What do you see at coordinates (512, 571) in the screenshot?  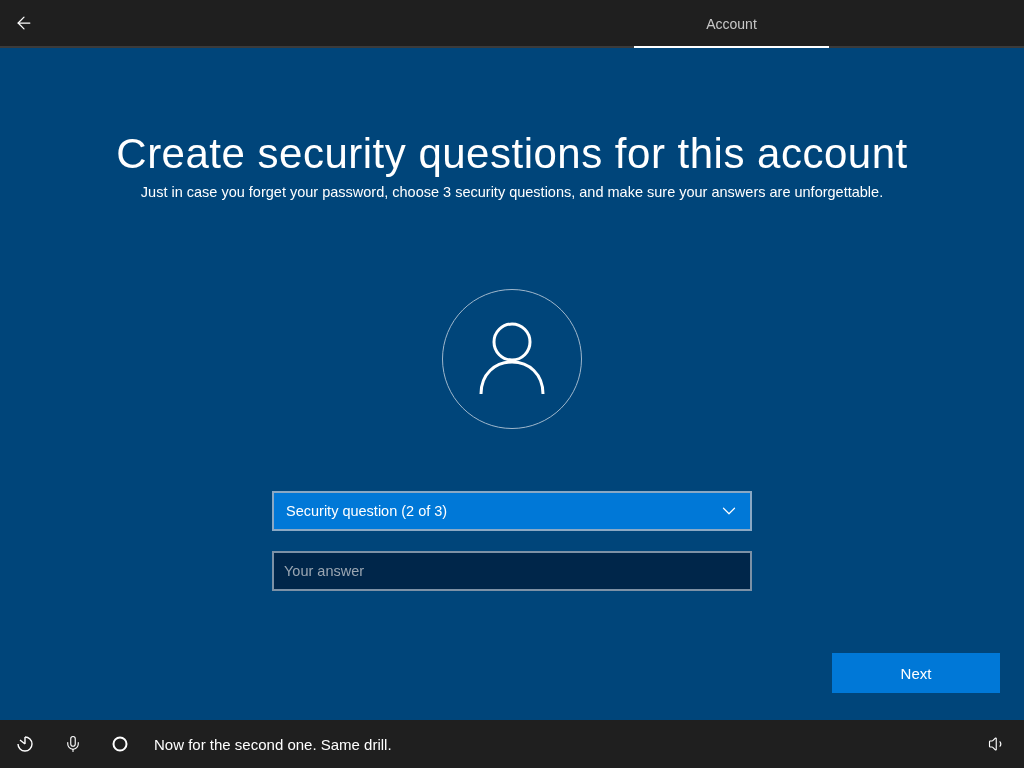 I see `answer-field: Your answer` at bounding box center [512, 571].